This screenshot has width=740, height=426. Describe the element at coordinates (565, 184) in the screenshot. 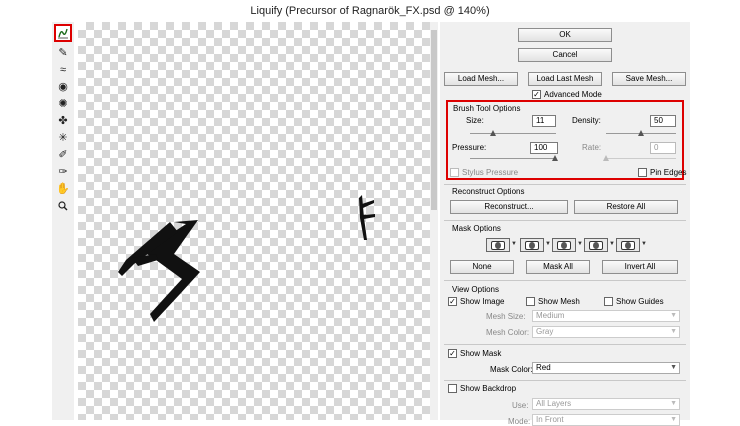

I see `reconstruct-divider` at that location.